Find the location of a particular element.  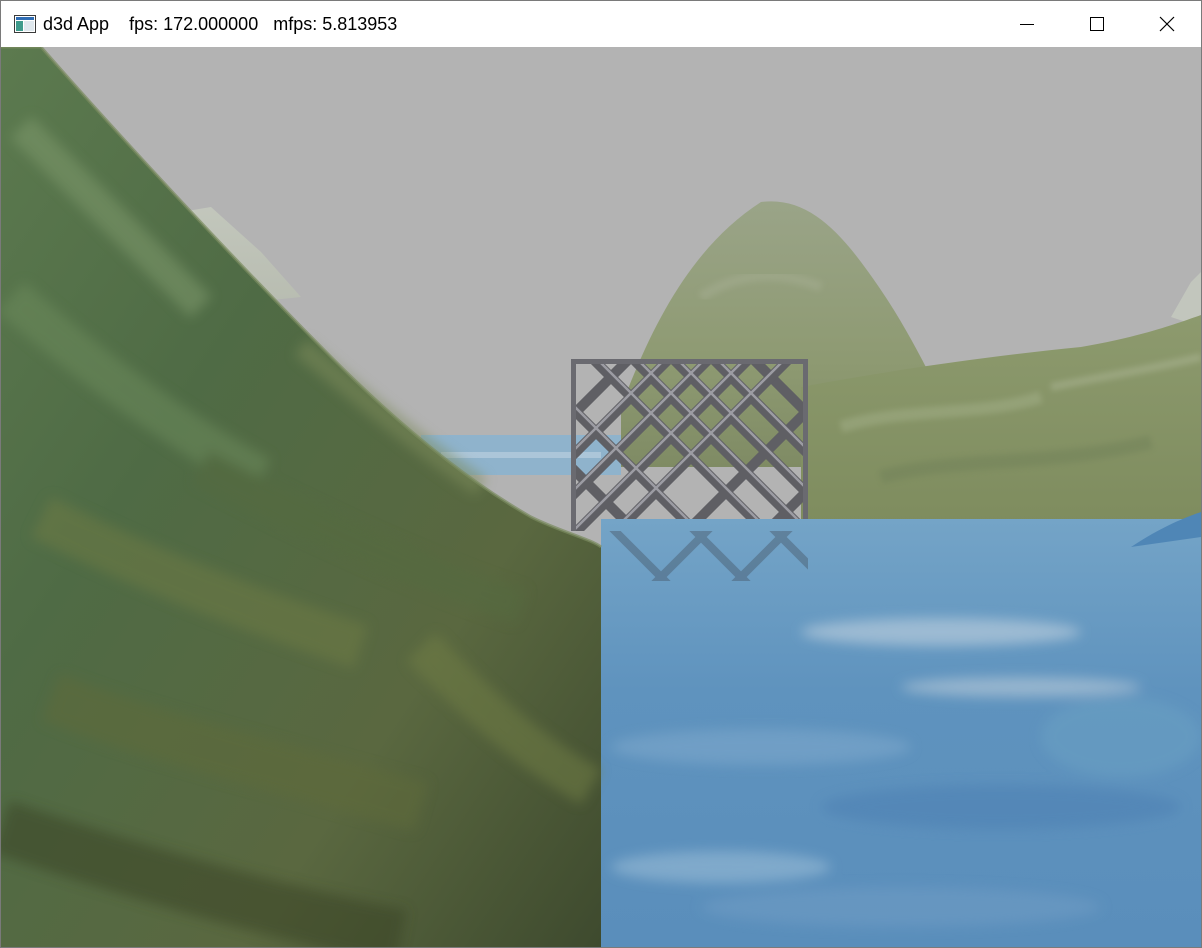

maximize-button is located at coordinates (1097, 24).